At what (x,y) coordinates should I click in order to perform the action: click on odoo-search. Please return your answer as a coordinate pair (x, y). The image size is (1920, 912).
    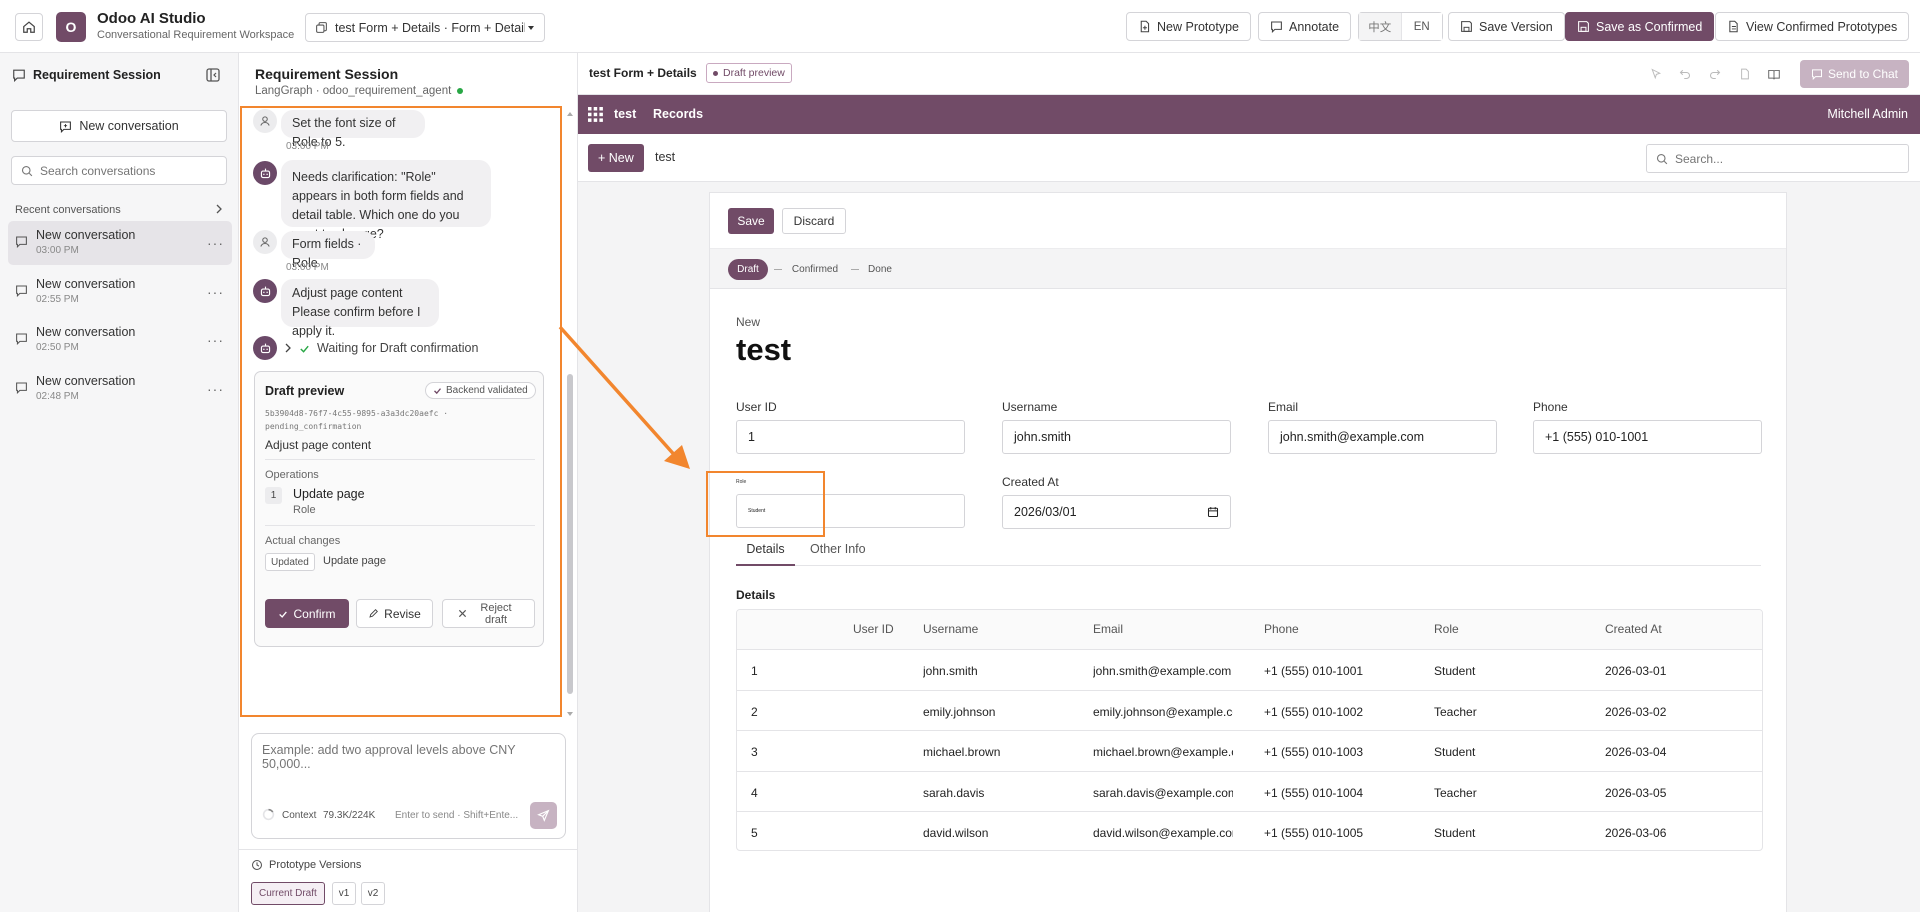
    Looking at the image, I should click on (1777, 158).